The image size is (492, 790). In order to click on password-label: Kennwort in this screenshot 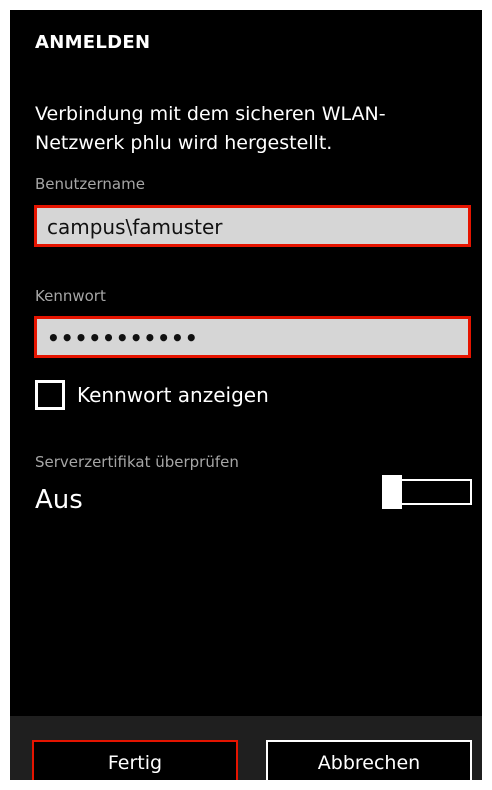, I will do `click(70, 296)`.